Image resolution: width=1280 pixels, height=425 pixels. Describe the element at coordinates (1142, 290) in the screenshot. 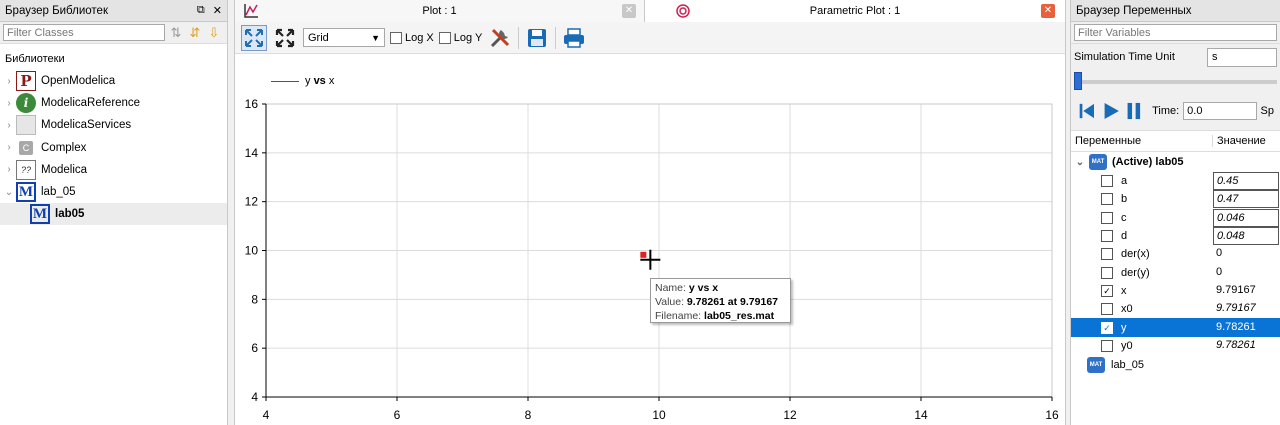

I see `variable-name-cell: ✓ x` at that location.